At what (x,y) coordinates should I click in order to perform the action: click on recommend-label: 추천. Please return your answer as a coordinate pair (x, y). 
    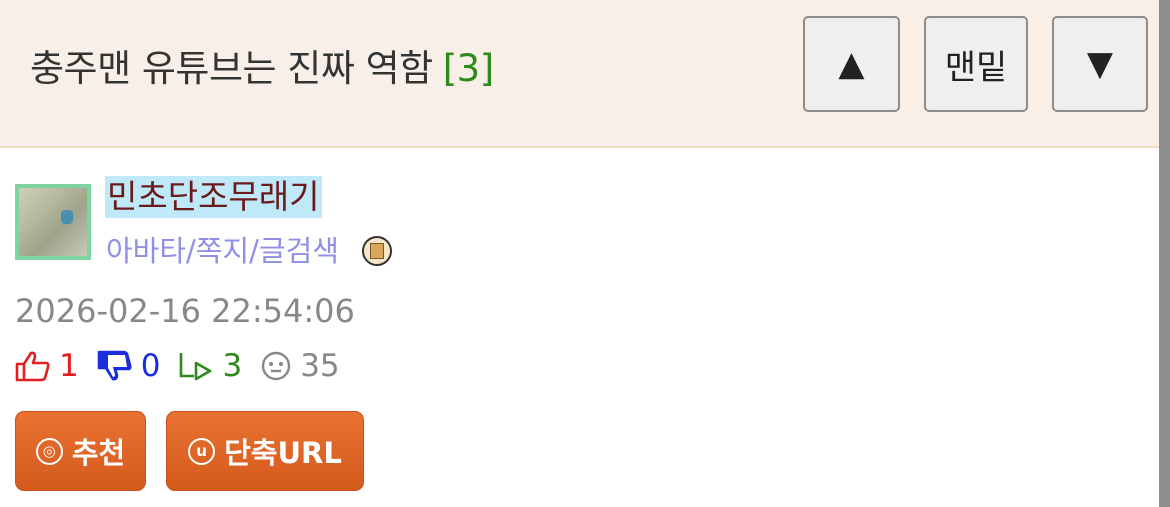
    Looking at the image, I should click on (98, 453).